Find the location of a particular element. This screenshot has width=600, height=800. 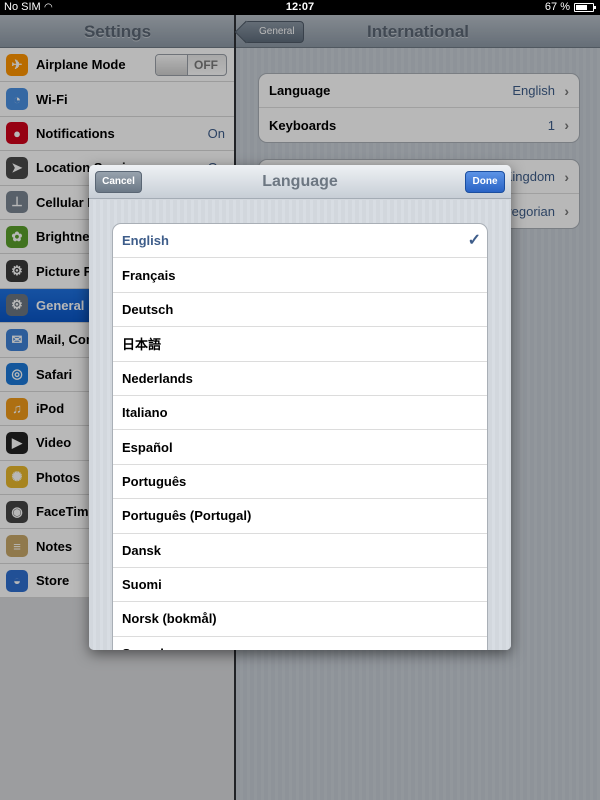

modal-navbar: Language Cancel Done is located at coordinates (300, 182).